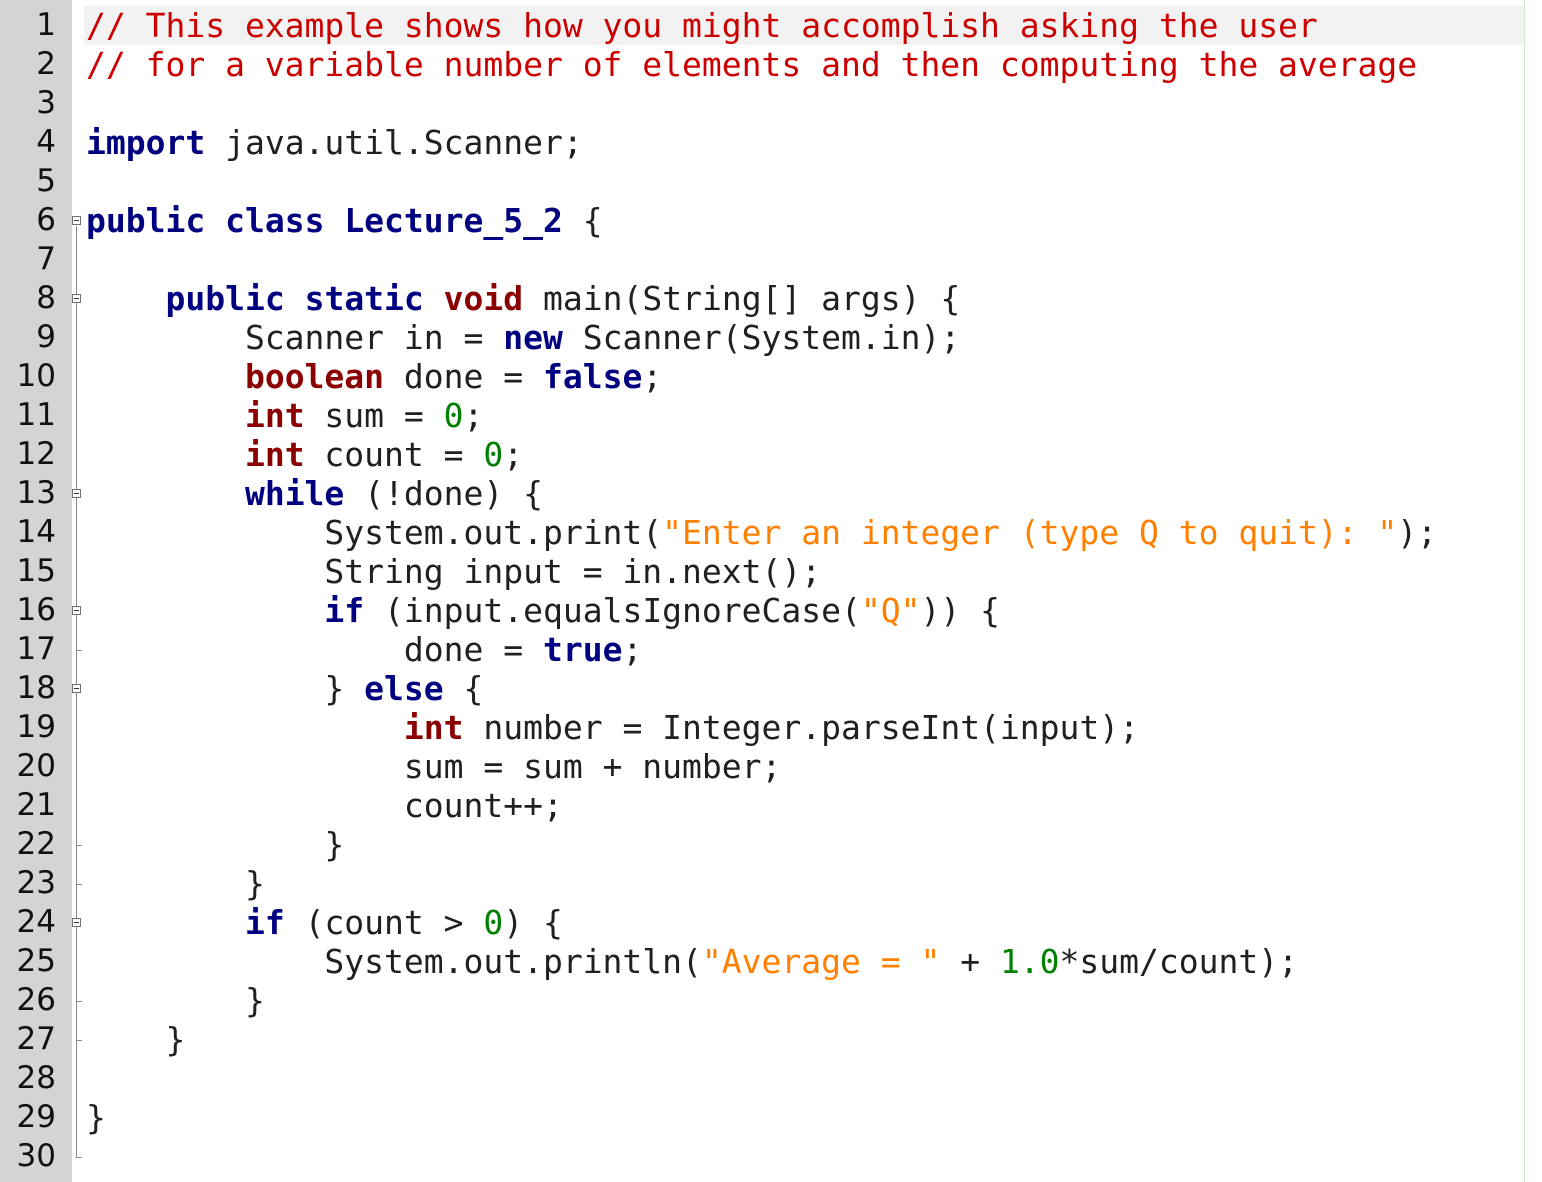 Image resolution: width=1542 pixels, height=1182 pixels. Describe the element at coordinates (36, 649) in the screenshot. I see `line-number: 17` at that location.